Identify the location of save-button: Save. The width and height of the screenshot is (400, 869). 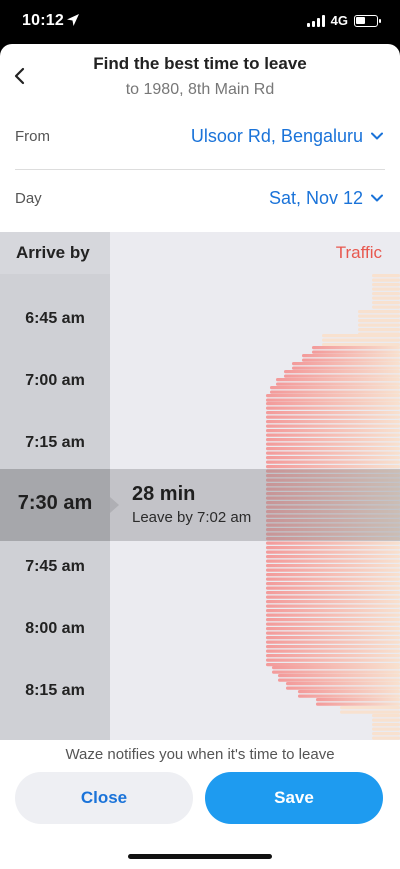
(294, 798).